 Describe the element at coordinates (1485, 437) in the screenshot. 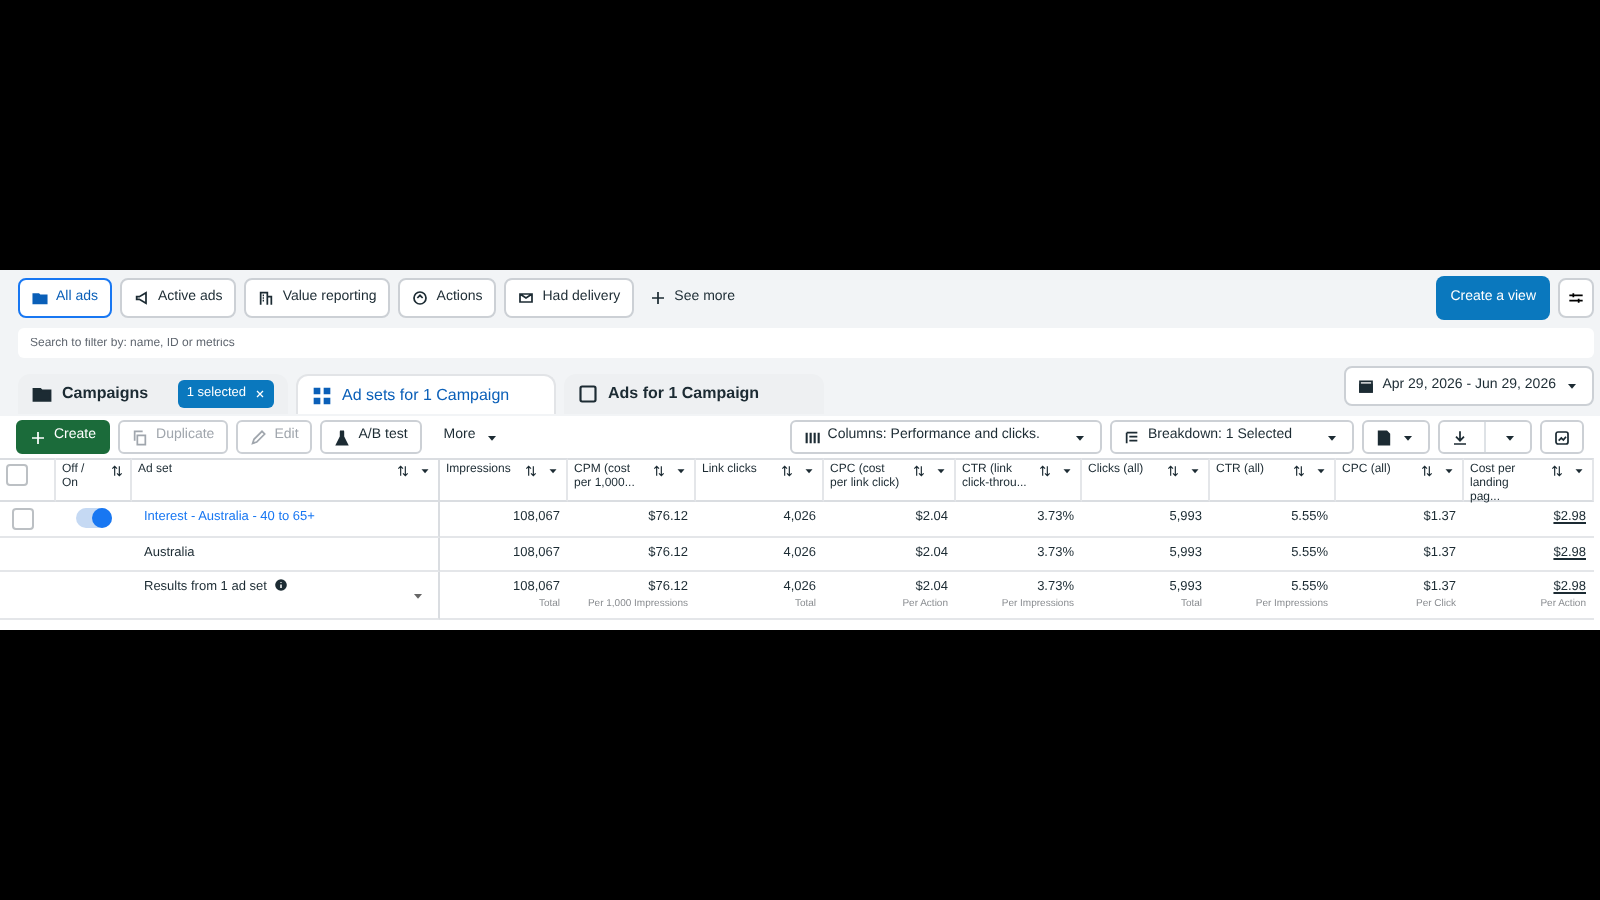

I see `export-button` at that location.